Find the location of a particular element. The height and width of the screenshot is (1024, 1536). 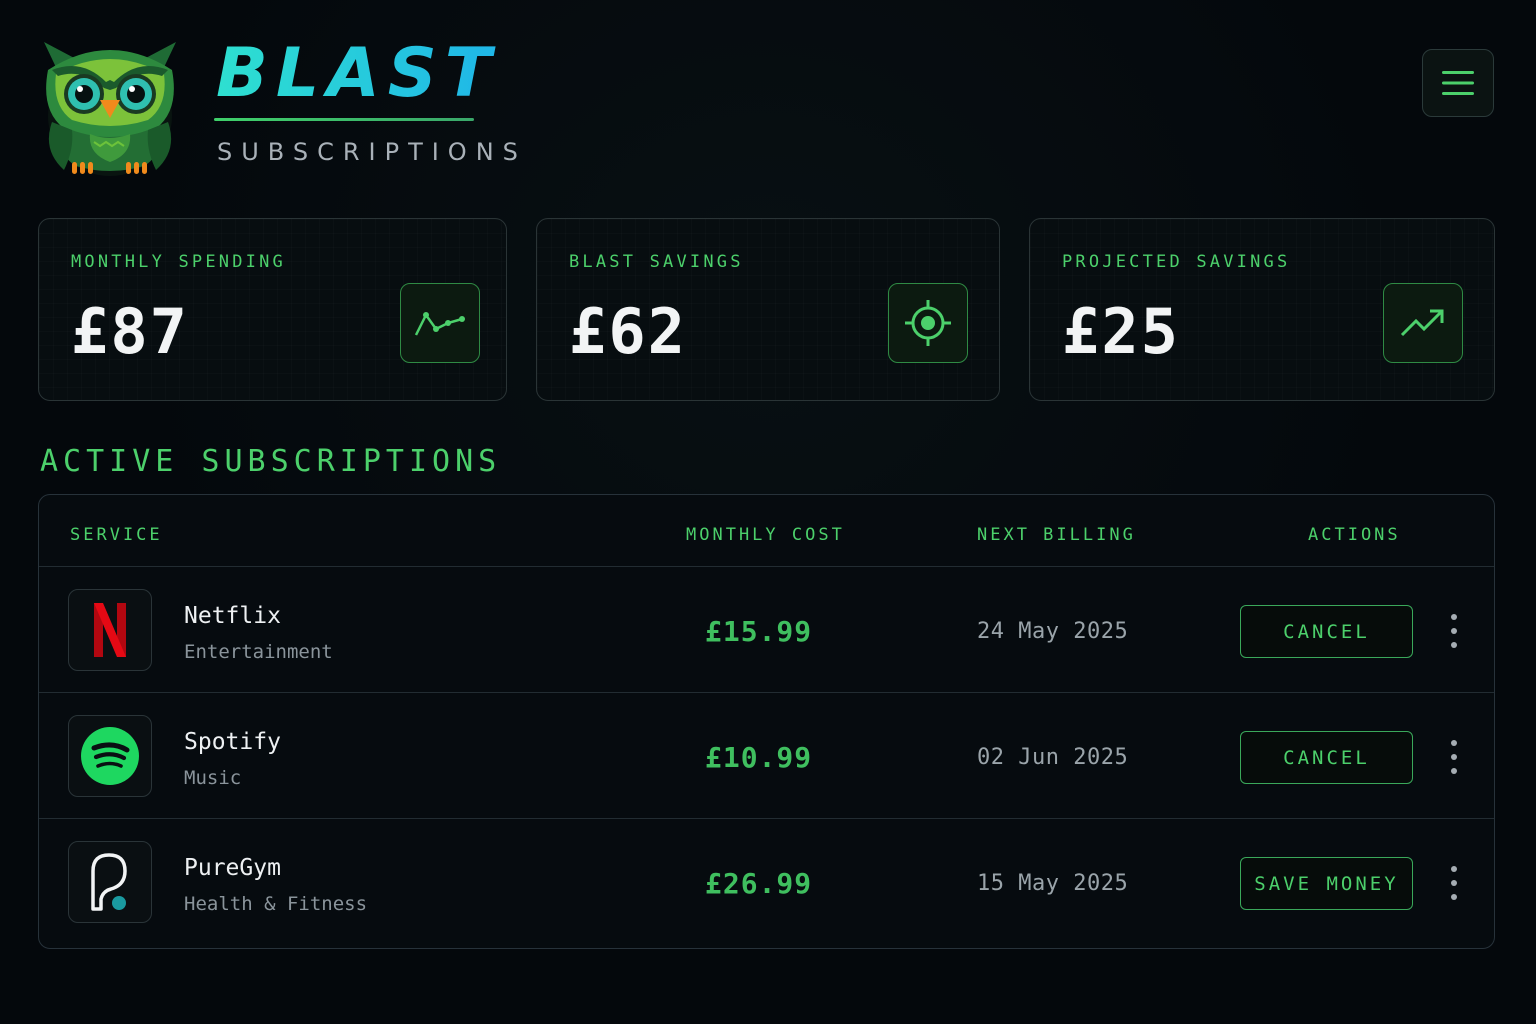

spotify-logo-icon is located at coordinates (110, 756).